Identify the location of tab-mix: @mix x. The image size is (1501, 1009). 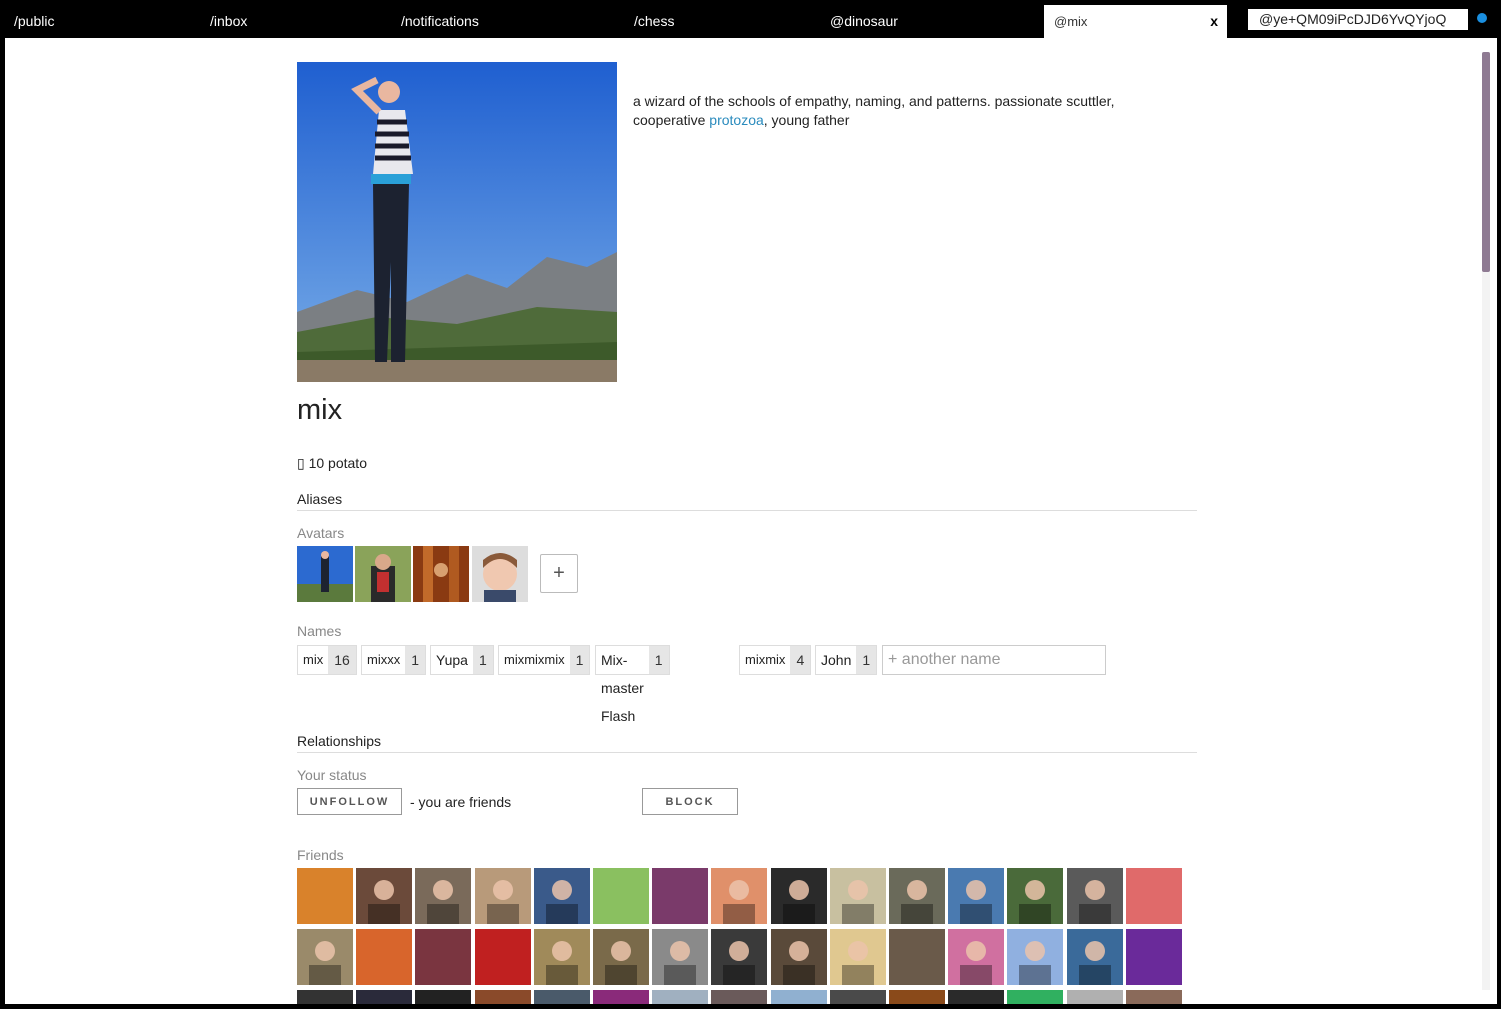
(1135, 21).